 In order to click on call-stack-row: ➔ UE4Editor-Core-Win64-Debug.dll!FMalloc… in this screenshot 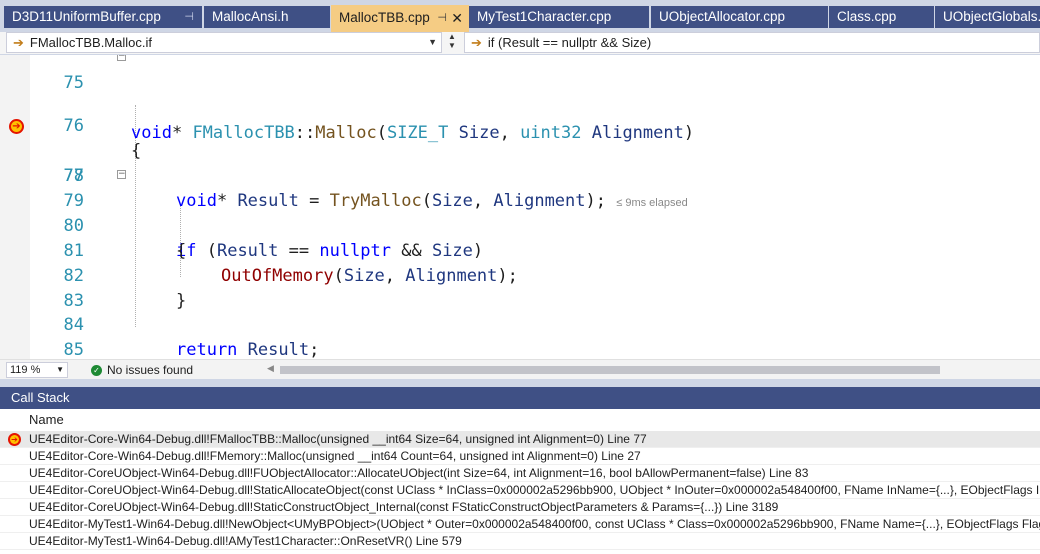, I will do `click(520, 439)`.